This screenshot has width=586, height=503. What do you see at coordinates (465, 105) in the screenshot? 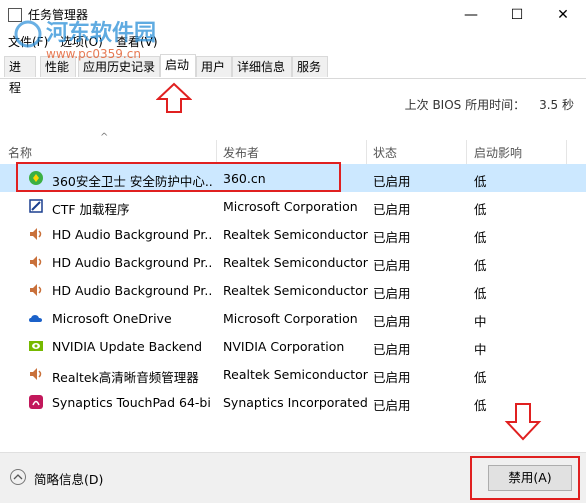
I see `bios-label: 上次 BIOS 所用时间：` at bounding box center [465, 105].